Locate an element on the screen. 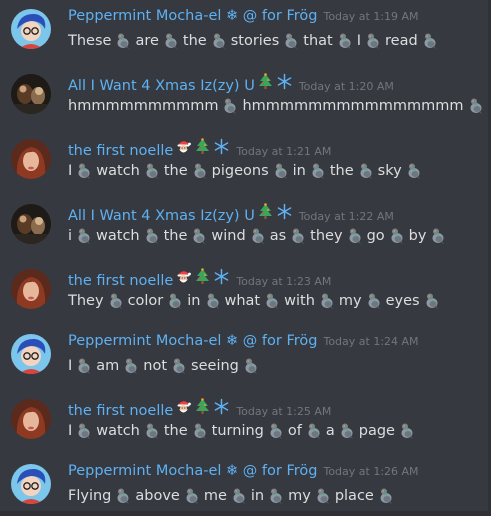 The height and width of the screenshot is (516, 491). message-text: hmmmmmmmmmm hmmmmmmmmmmmmmmm is located at coordinates (278, 106).